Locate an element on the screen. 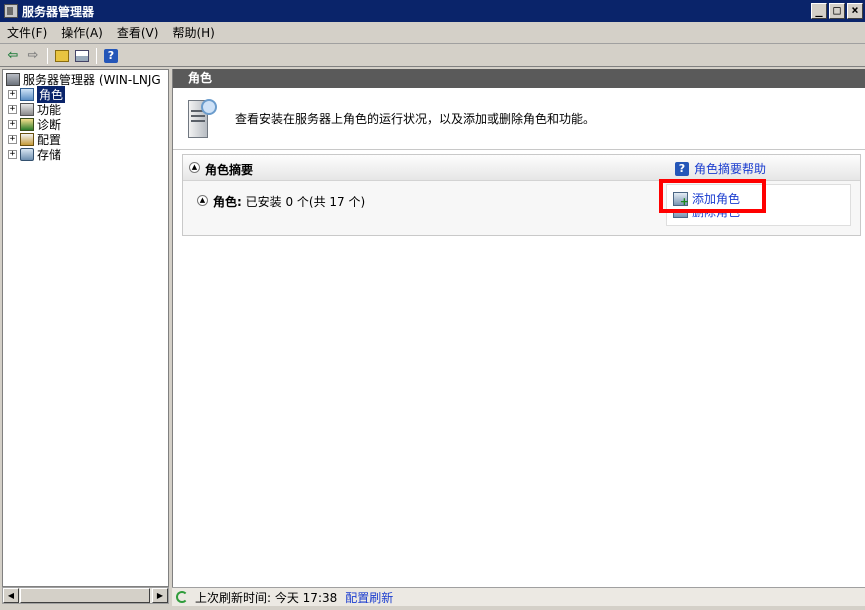  add-role-icon is located at coordinates (681, 199).